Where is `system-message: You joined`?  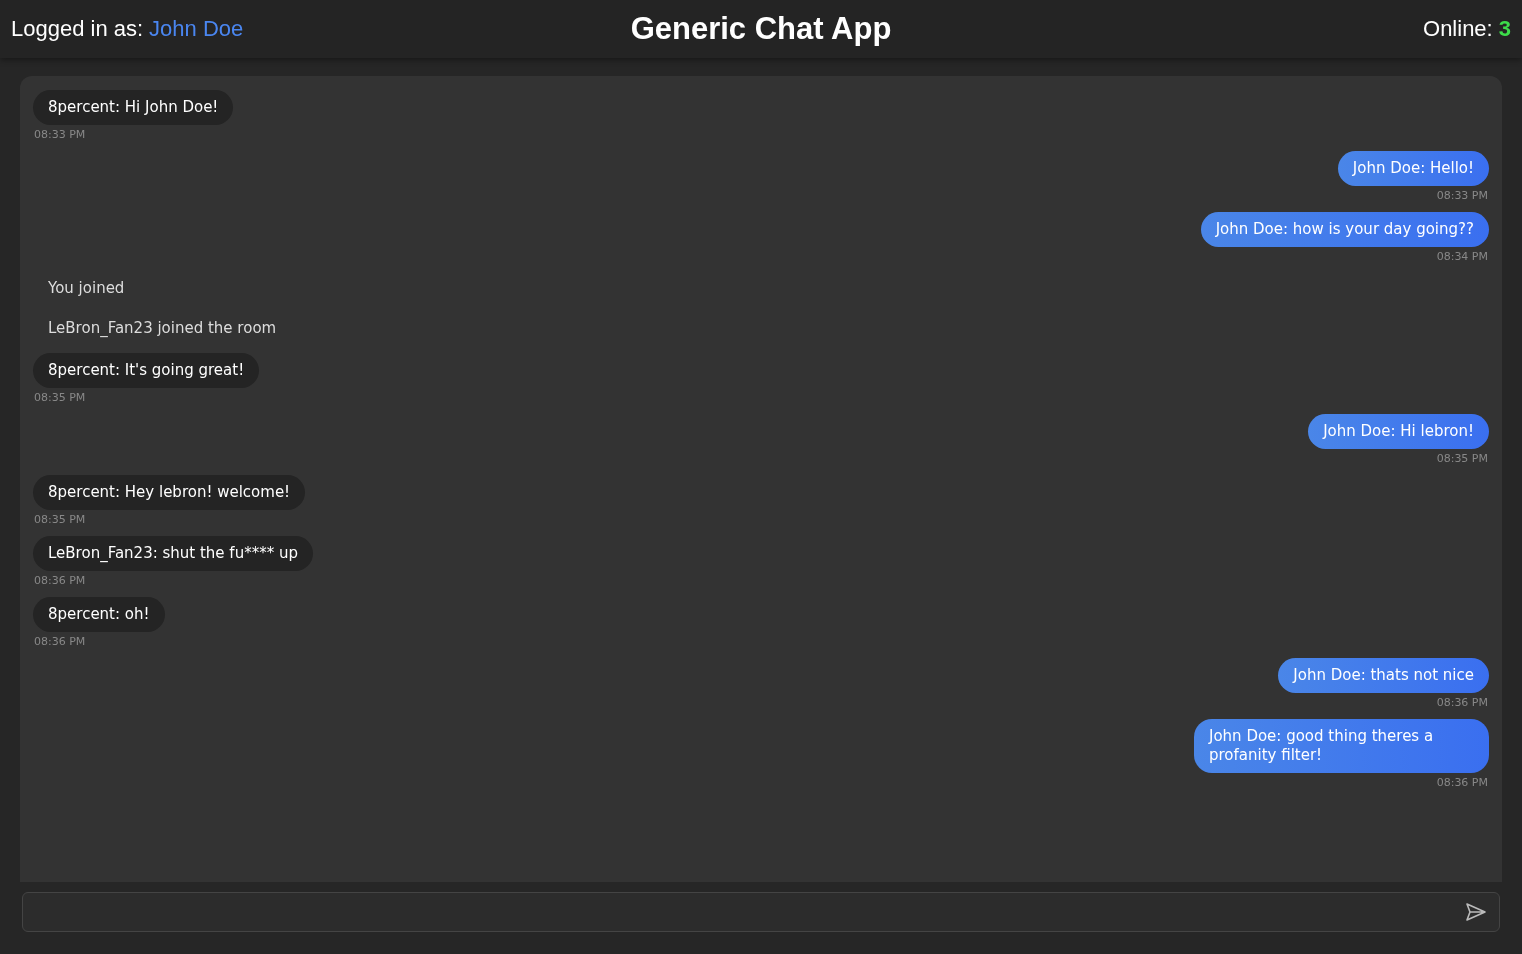 system-message: You joined is located at coordinates (86, 288).